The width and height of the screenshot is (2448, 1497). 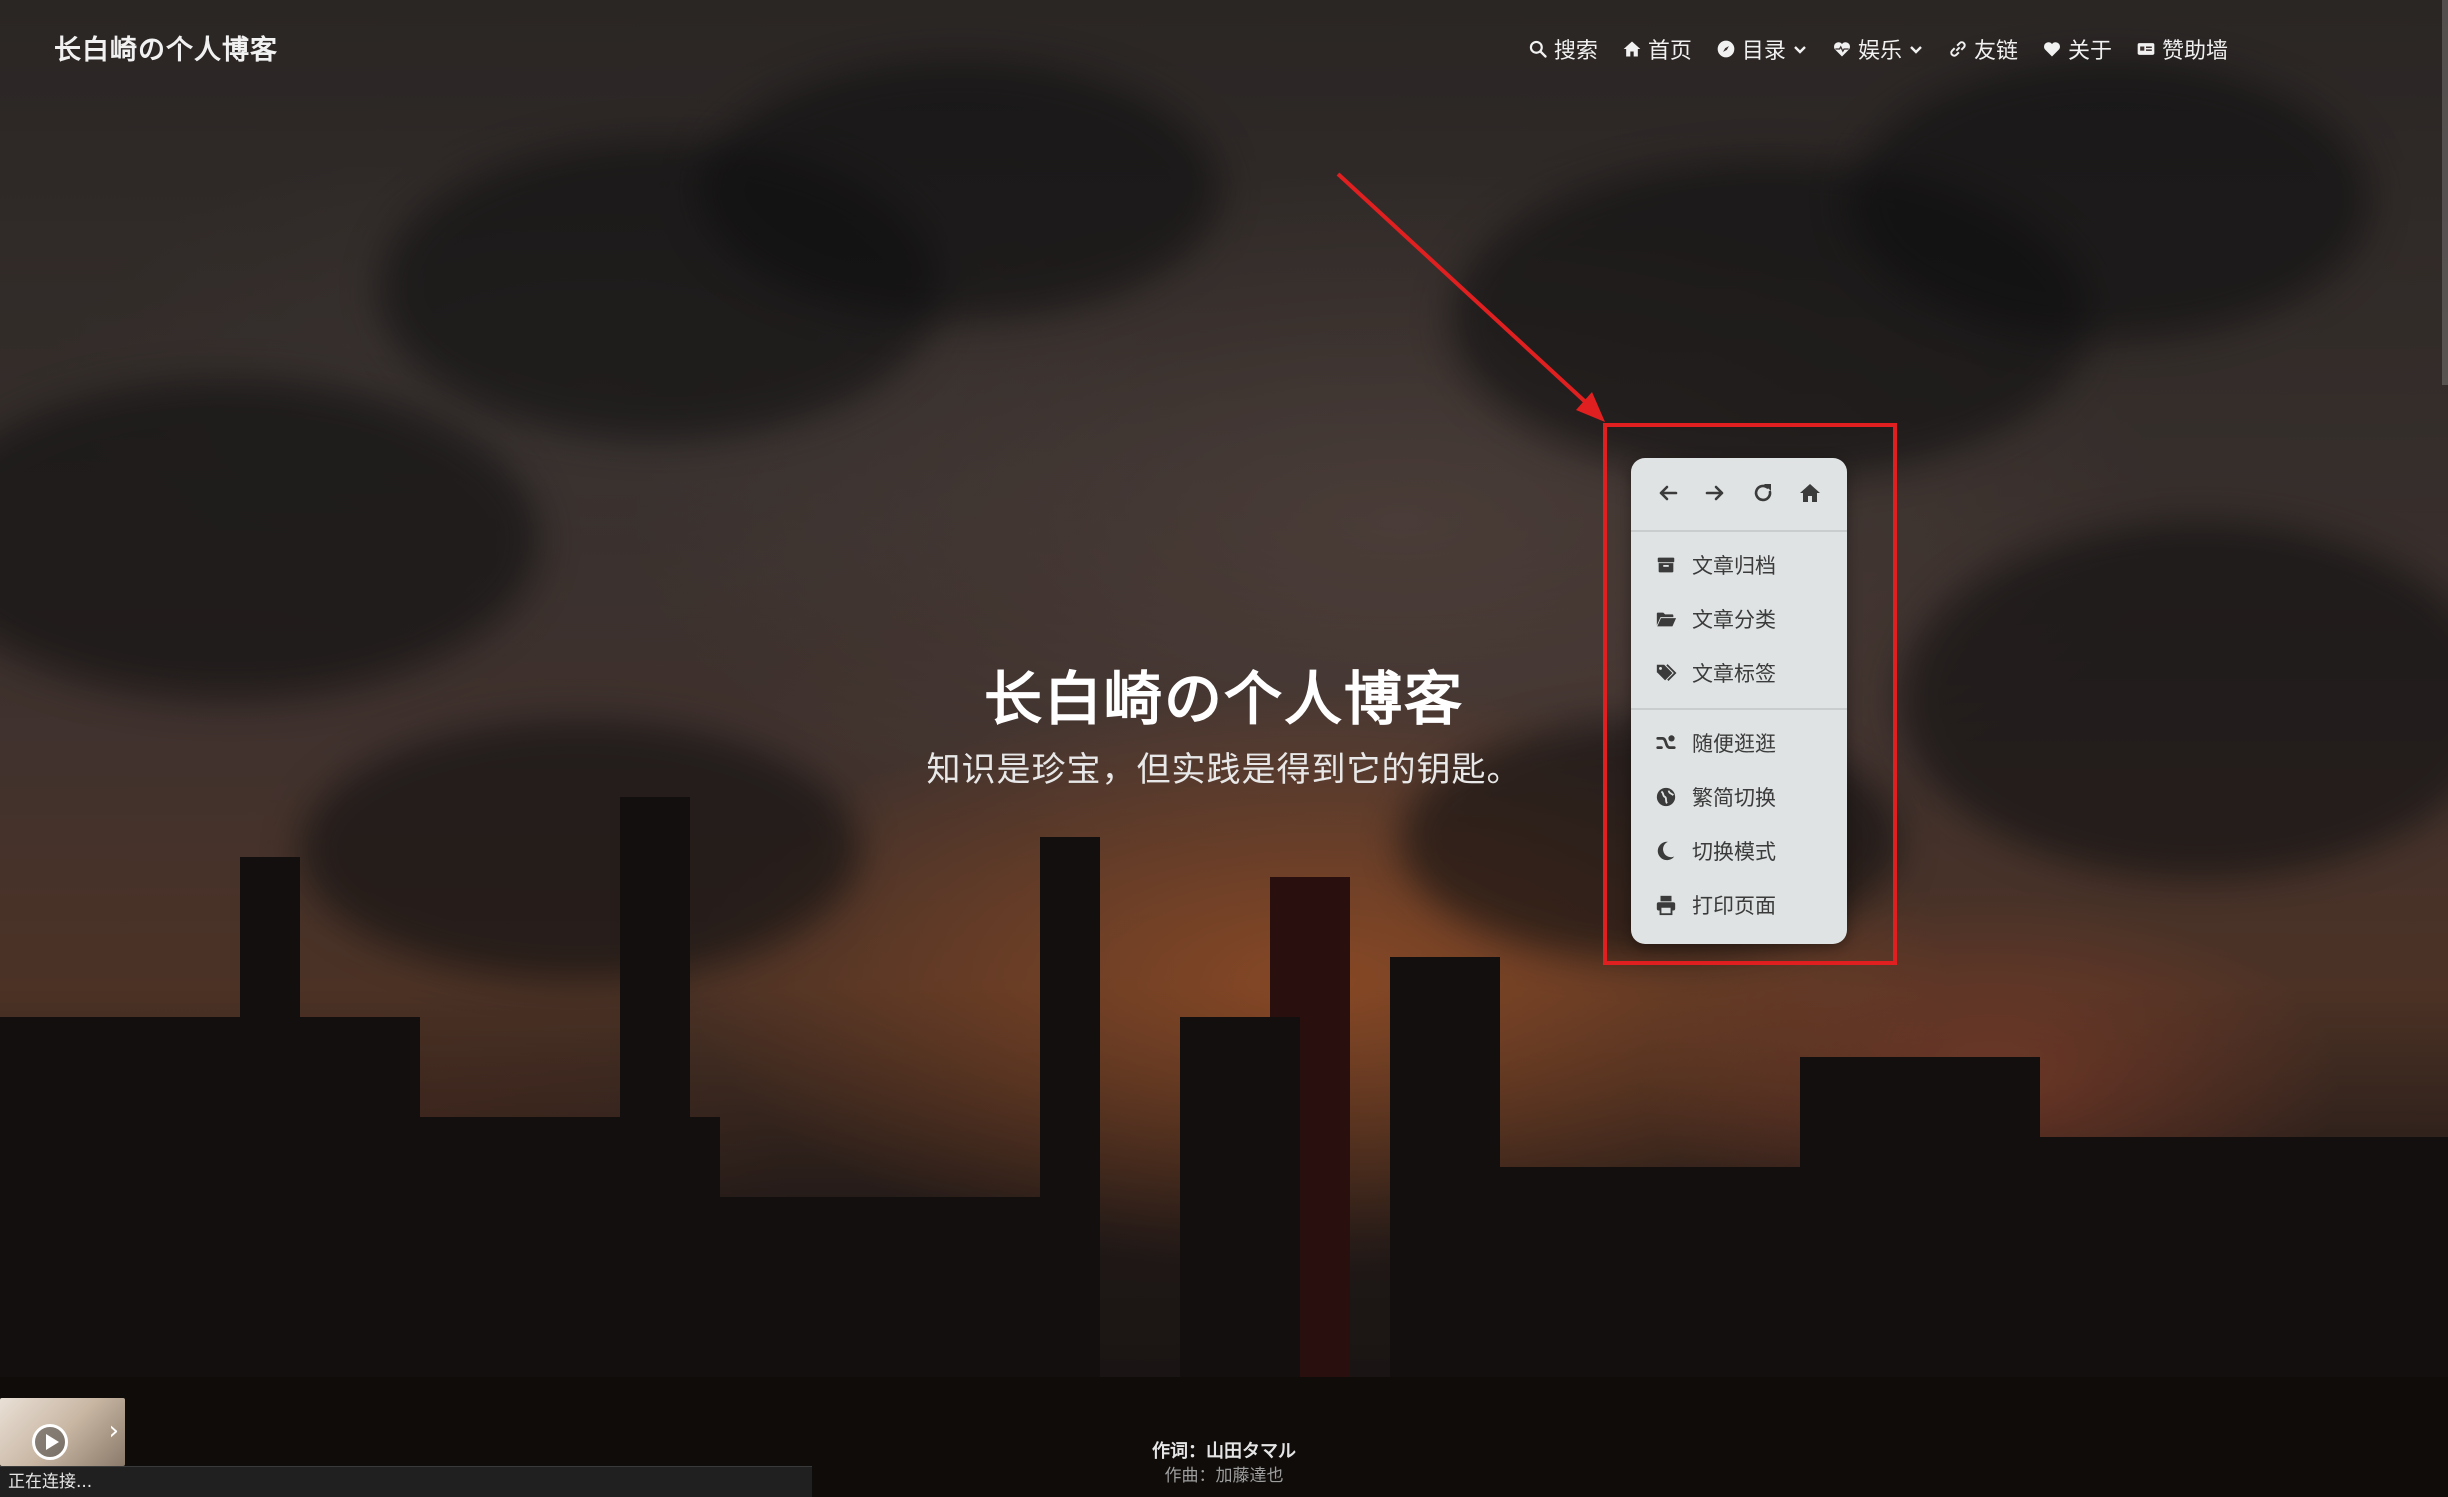 What do you see at coordinates (1734, 906) in the screenshot?
I see `menu-item-label: 打印页面` at bounding box center [1734, 906].